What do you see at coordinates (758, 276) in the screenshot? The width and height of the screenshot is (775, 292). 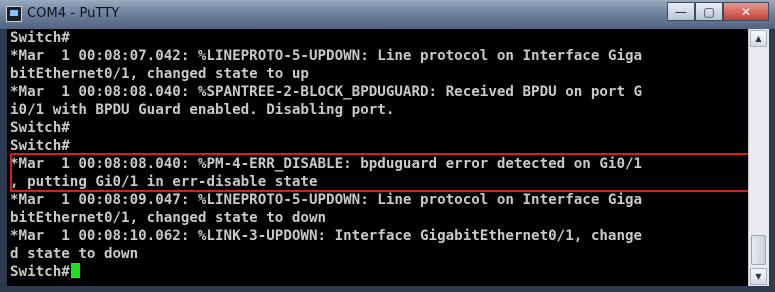 I see `scroll-down-arrow-icon: ▼` at bounding box center [758, 276].